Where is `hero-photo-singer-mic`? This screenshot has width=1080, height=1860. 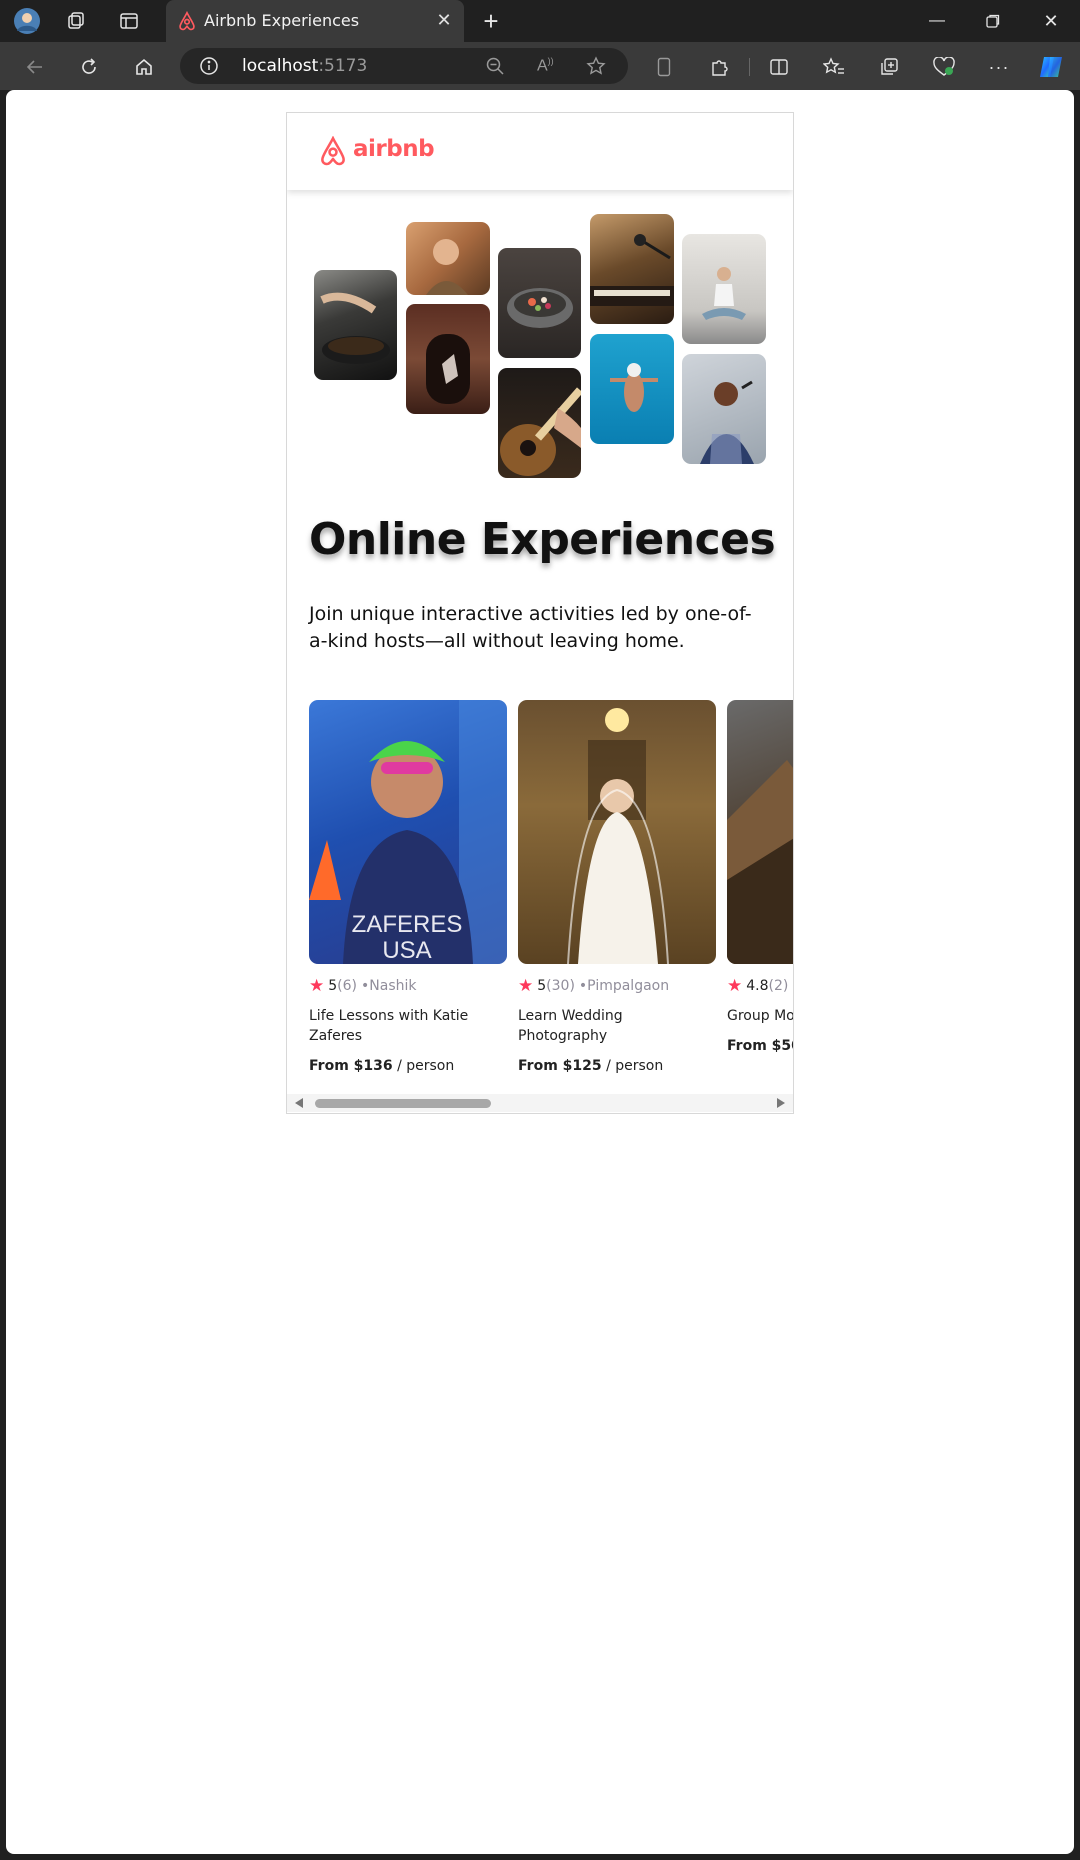 hero-photo-singer-mic is located at coordinates (632, 269).